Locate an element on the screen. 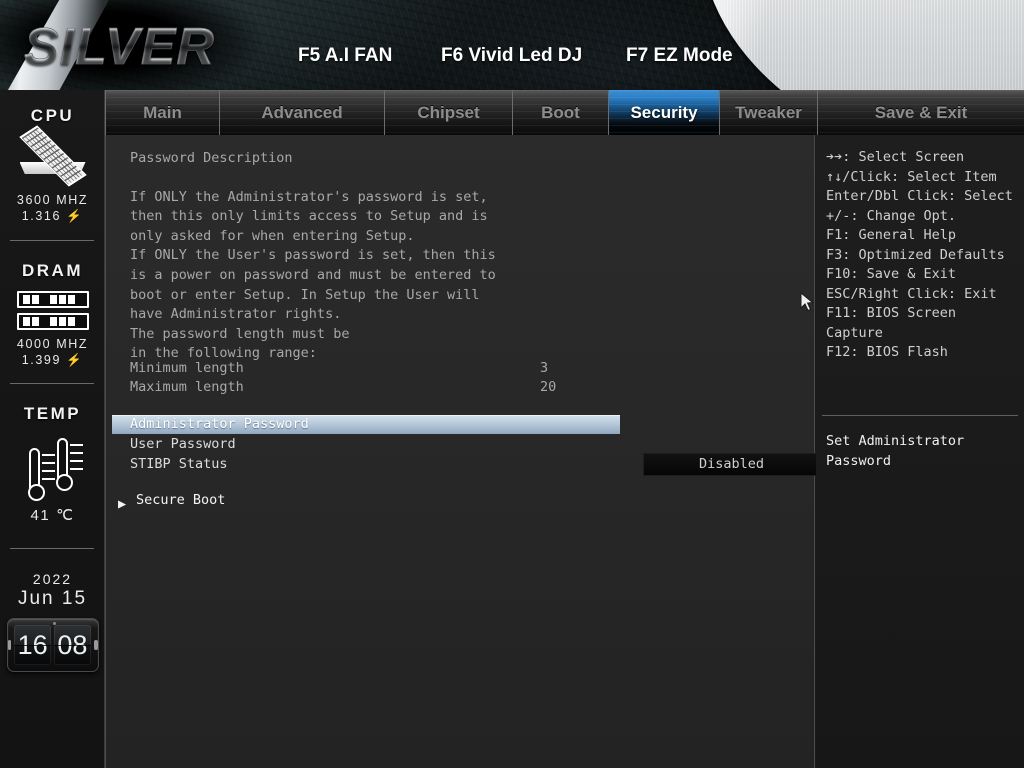 This screenshot has width=1024, height=768. system-date-year: 2022 is located at coordinates (52, 579).